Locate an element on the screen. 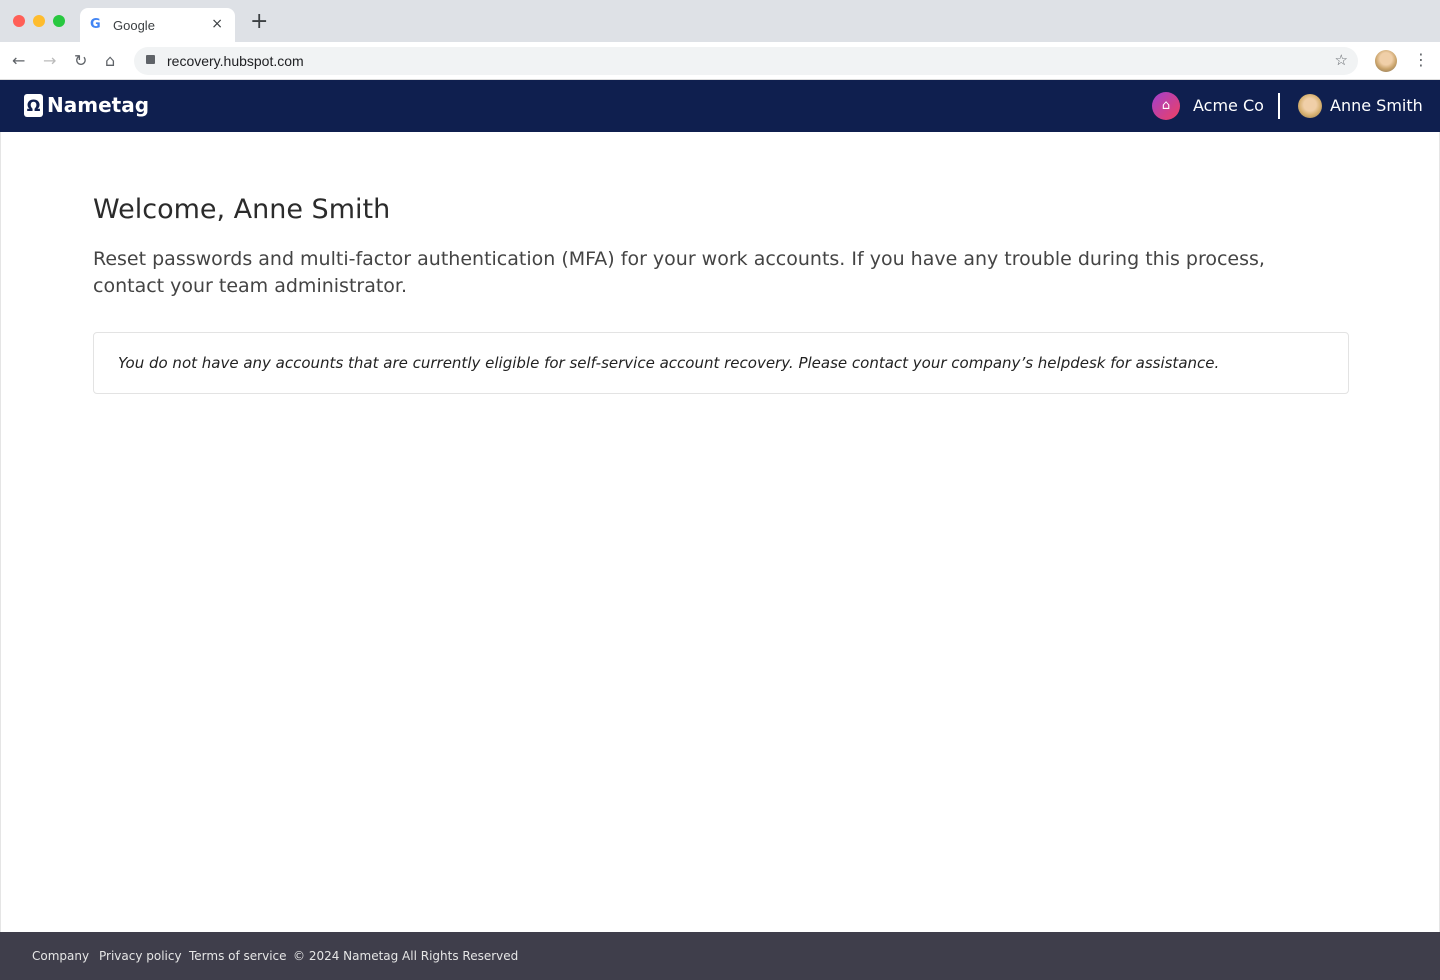  forward-icon: → is located at coordinates (49, 60).